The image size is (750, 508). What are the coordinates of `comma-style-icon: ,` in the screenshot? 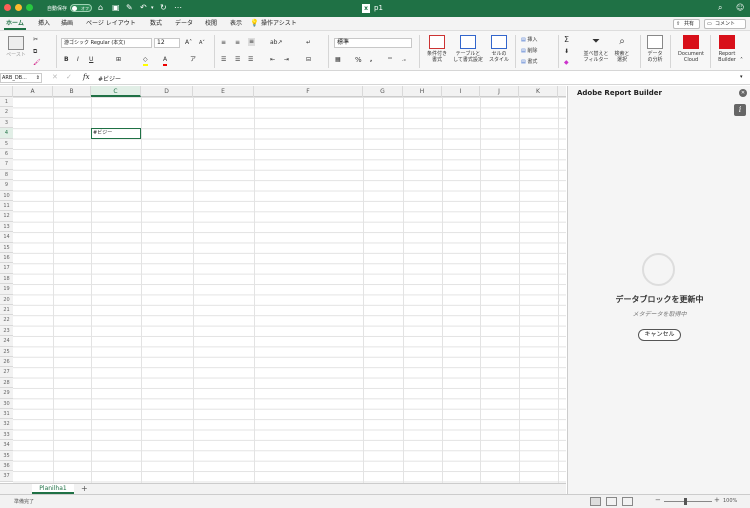 It's located at (371, 60).